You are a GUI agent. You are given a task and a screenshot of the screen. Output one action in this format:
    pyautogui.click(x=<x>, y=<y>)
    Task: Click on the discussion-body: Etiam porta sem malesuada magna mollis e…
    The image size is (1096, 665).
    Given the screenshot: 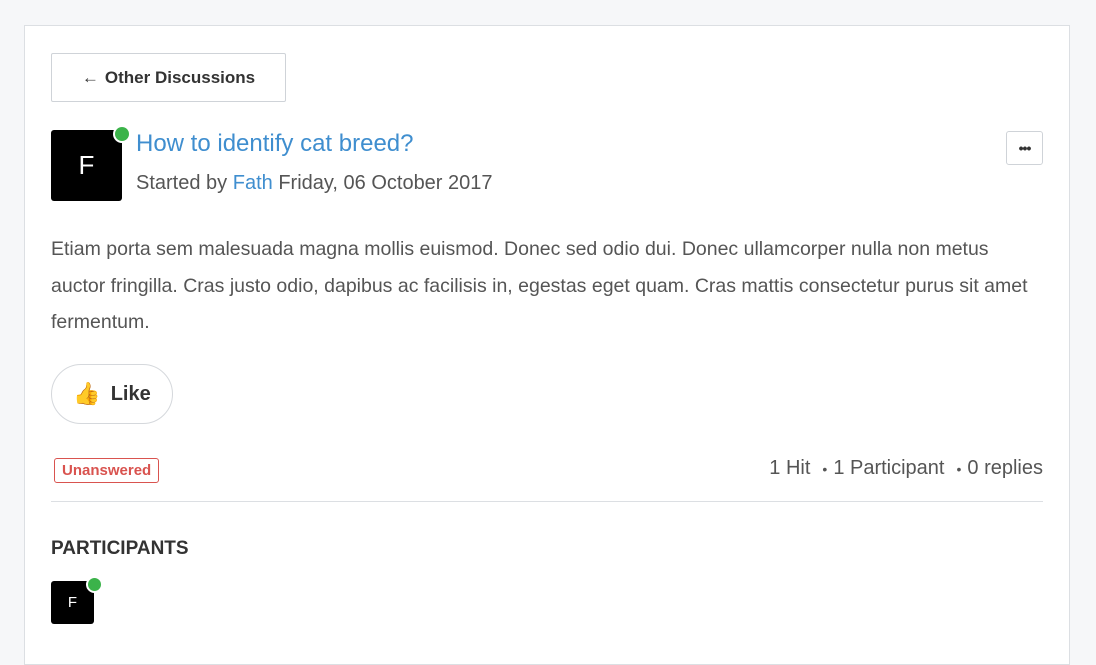 What is the action you would take?
    pyautogui.click(x=539, y=285)
    